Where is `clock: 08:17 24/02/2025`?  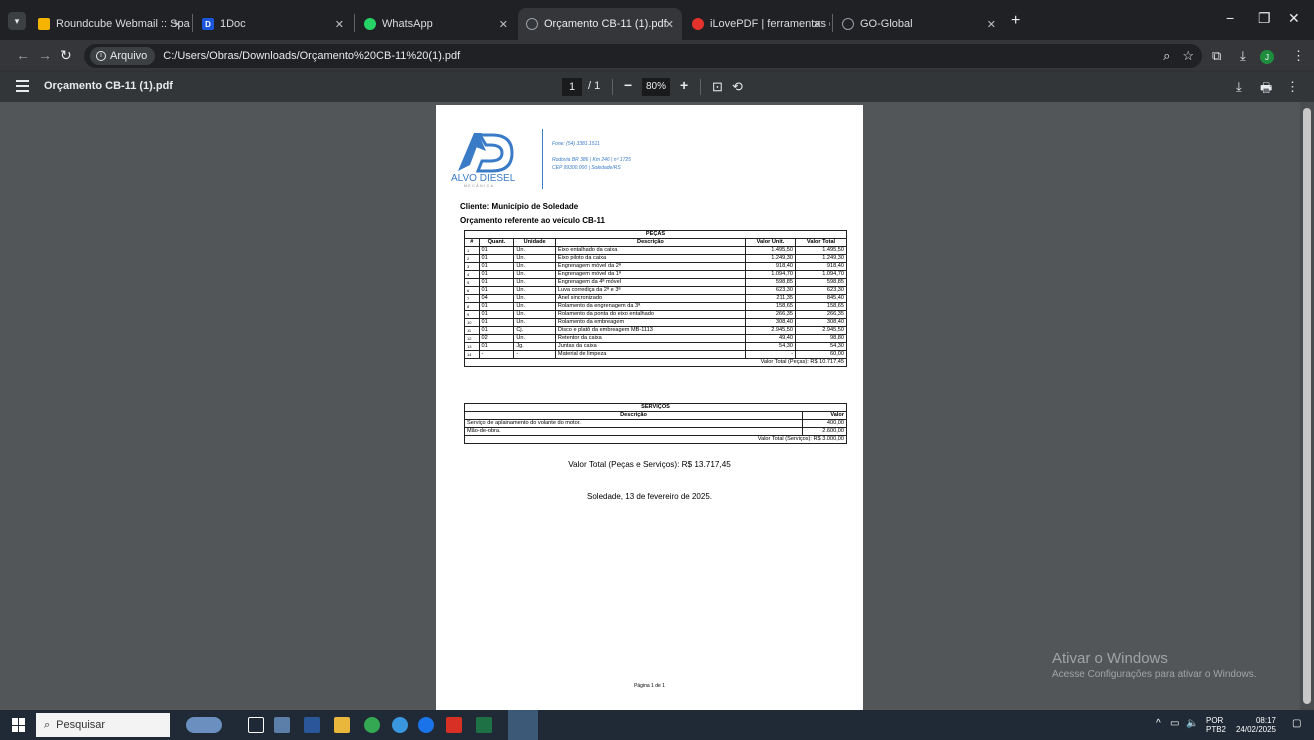 clock: 08:17 24/02/2025 is located at coordinates (1254, 725).